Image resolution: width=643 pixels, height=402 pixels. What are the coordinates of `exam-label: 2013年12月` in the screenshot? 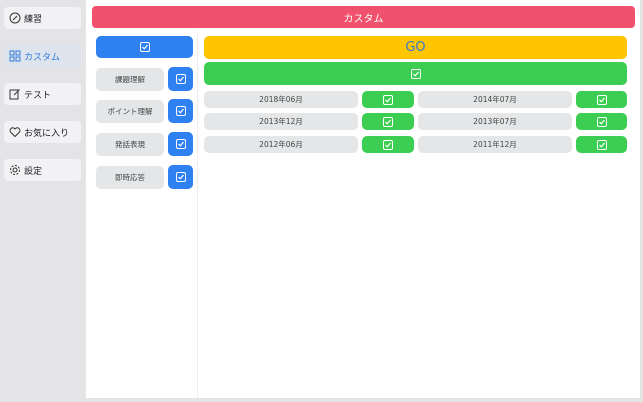 It's located at (281, 121).